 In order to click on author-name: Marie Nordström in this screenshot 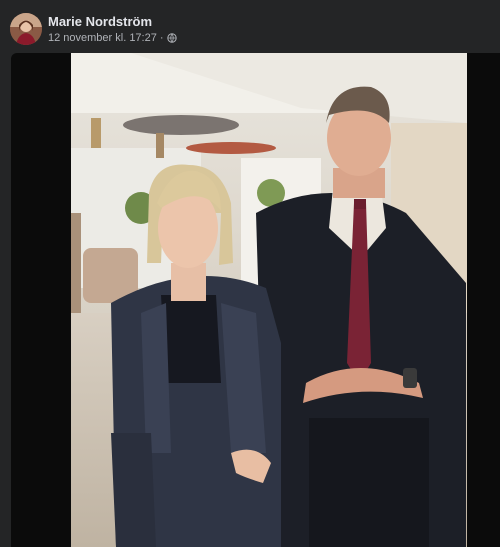, I will do `click(100, 21)`.